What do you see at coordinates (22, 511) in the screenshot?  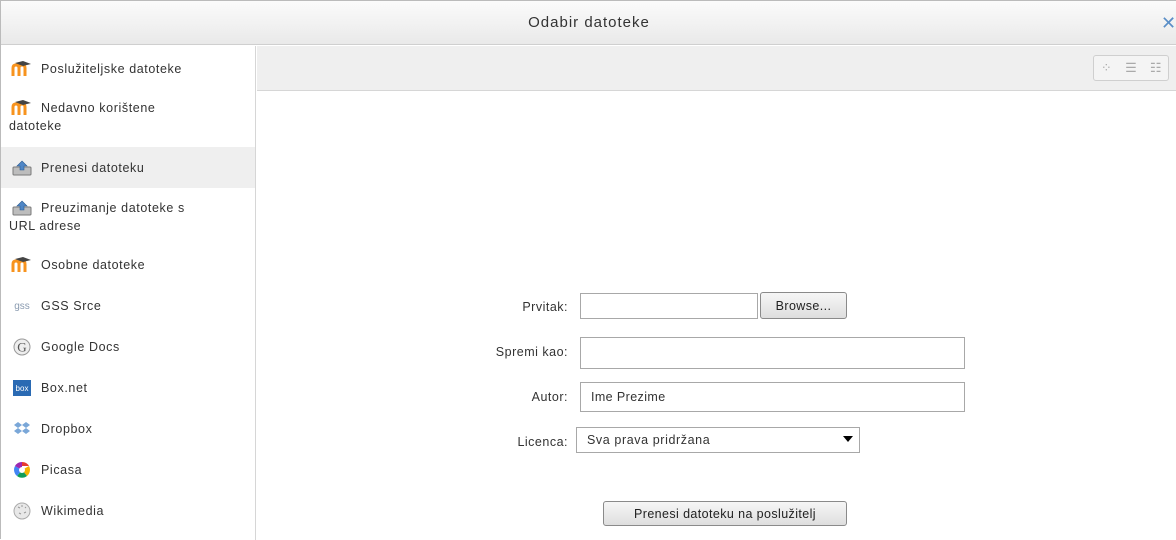 I see `wikimedia-icon` at bounding box center [22, 511].